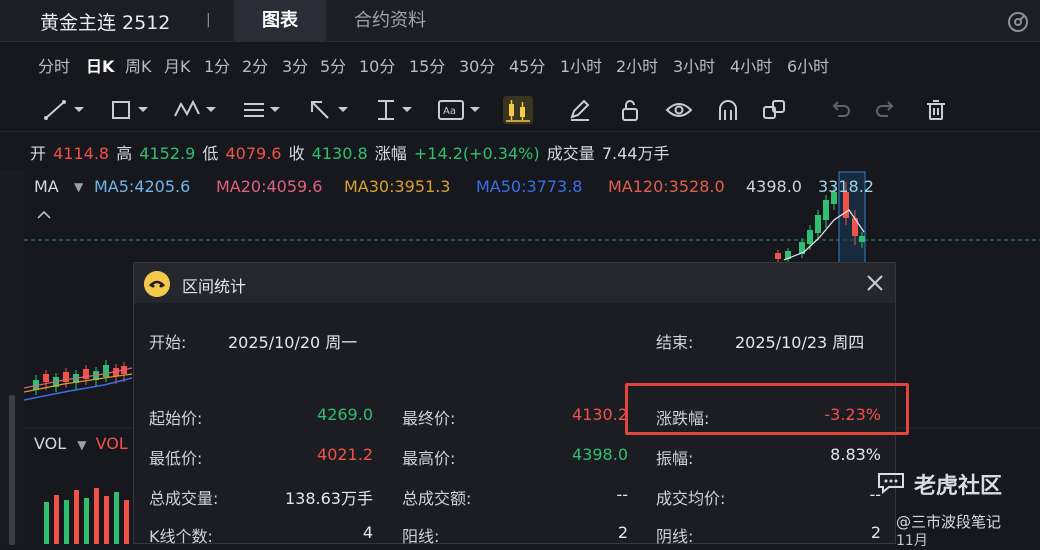 This screenshot has height=550, width=1040. I want to click on period-monthly: 月K, so click(177, 65).